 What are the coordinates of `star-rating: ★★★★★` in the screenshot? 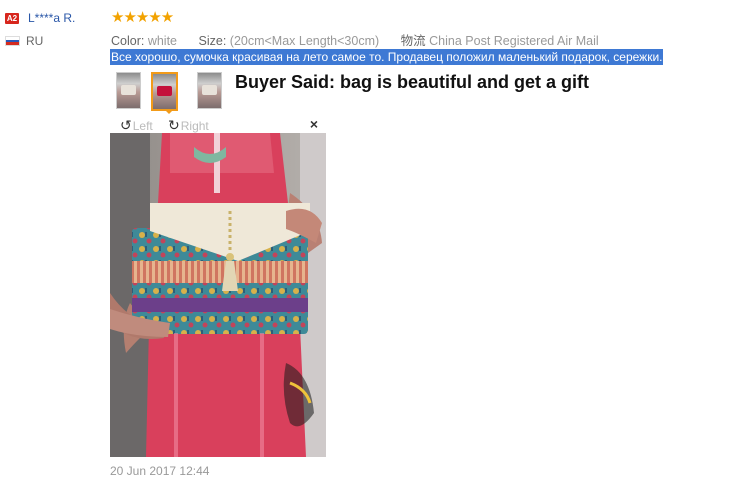 It's located at (142, 17).